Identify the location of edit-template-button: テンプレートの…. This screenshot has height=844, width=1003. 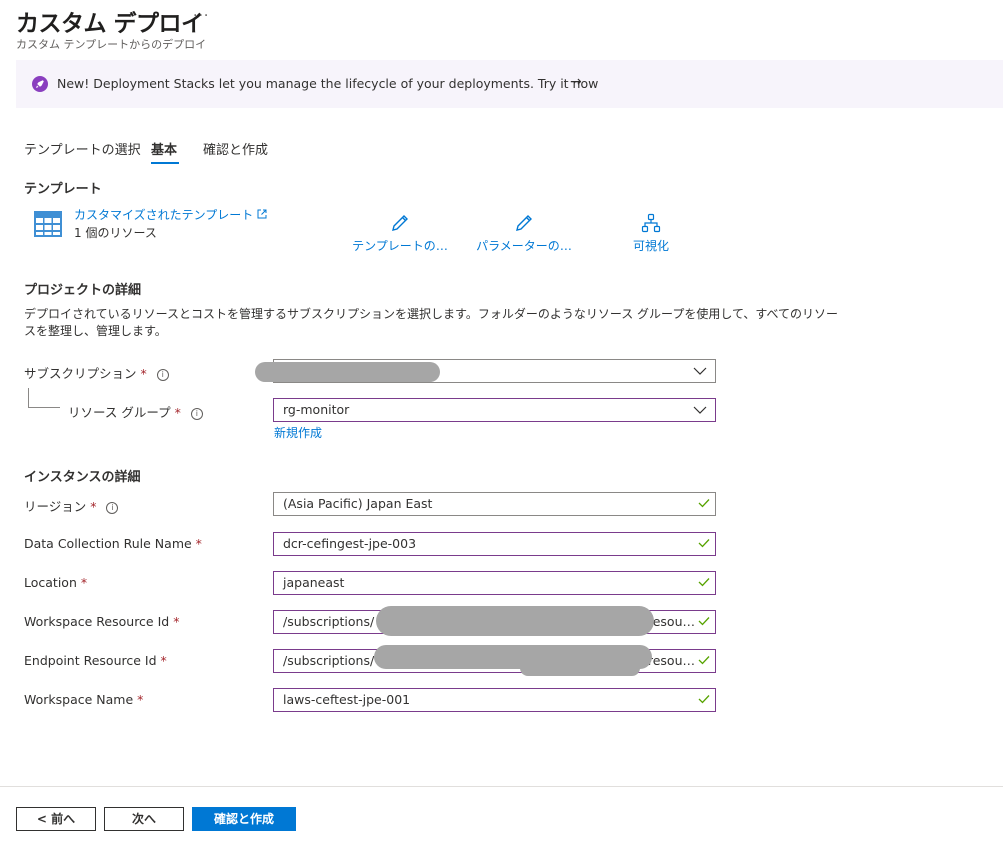
(400, 233).